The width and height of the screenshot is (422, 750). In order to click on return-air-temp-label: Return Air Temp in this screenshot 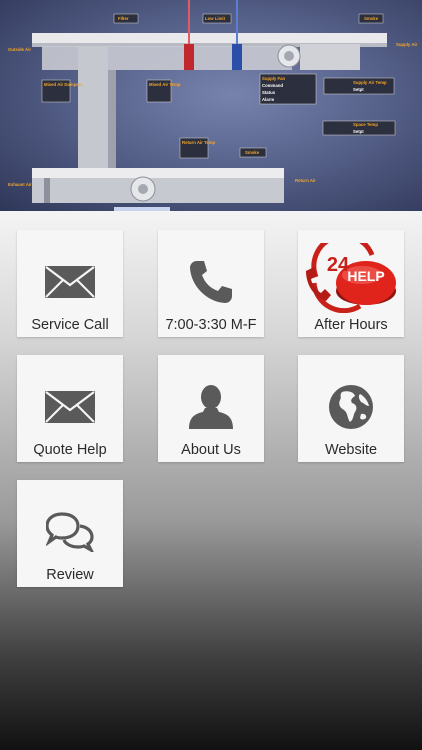, I will do `click(199, 142)`.